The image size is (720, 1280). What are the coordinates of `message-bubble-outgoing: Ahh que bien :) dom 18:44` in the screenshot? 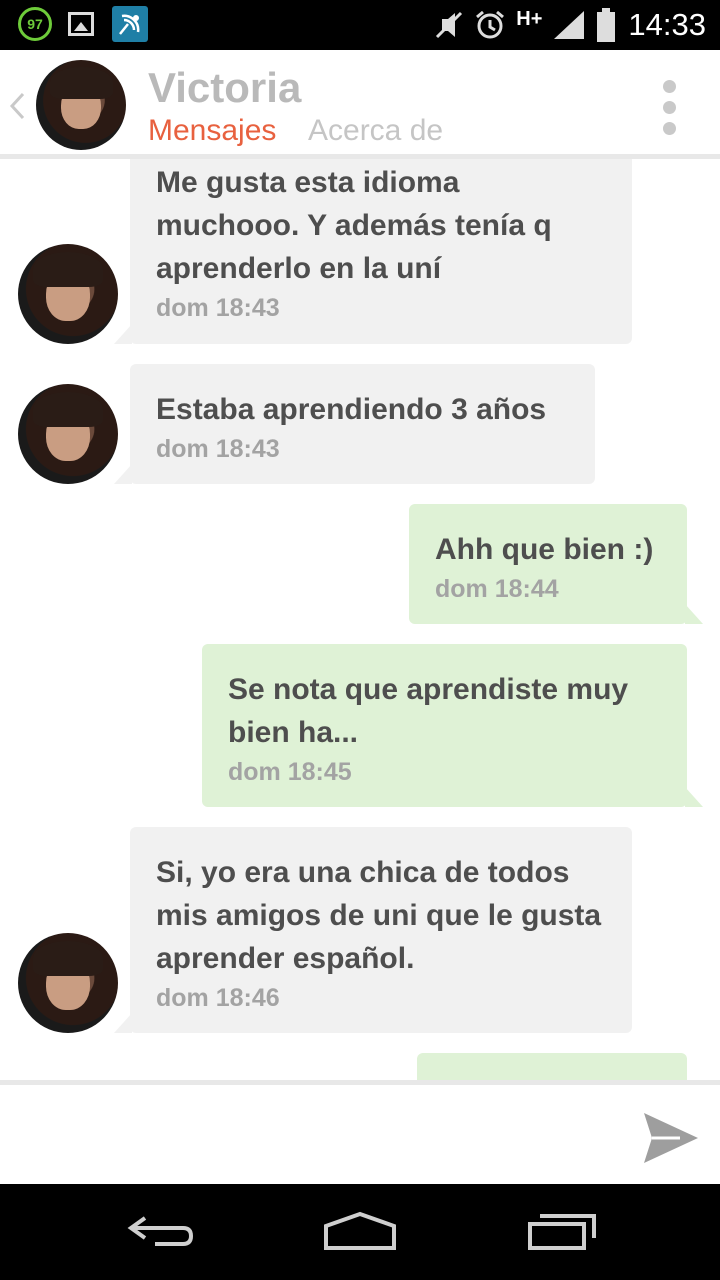 It's located at (556, 564).